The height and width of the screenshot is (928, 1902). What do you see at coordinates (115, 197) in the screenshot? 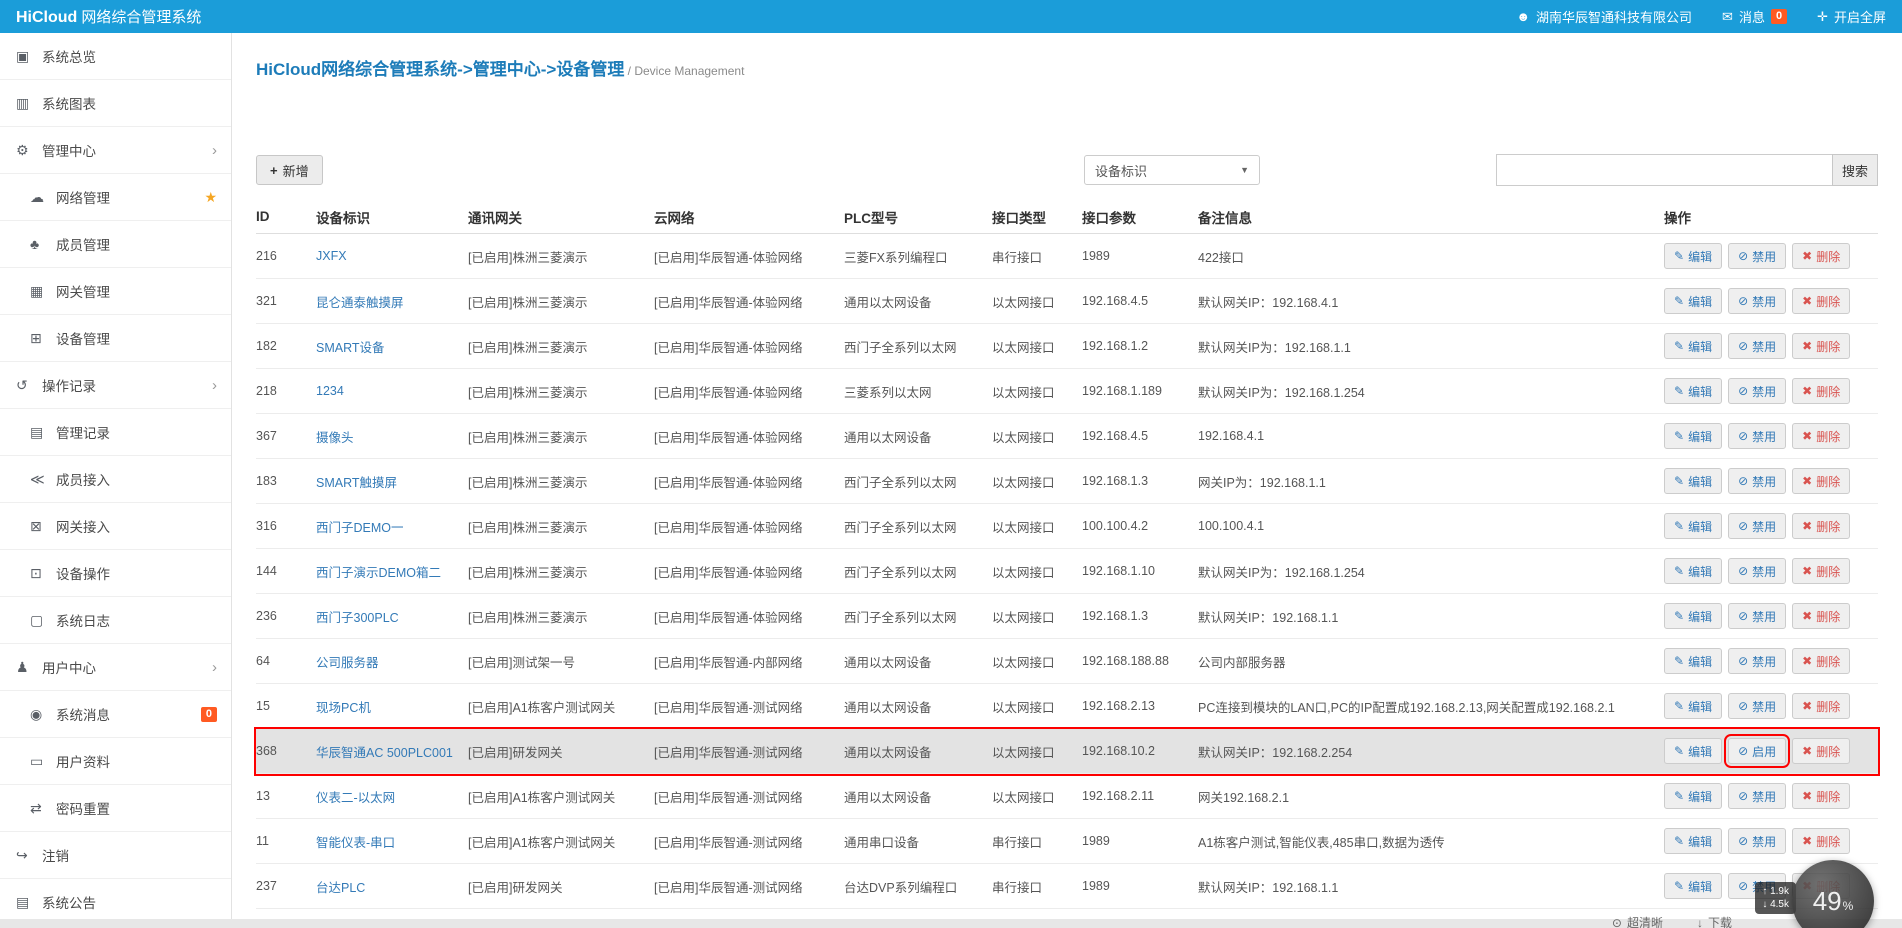
I see `sidebar-item-network-mgmt: ☁ 网络管理 ★` at bounding box center [115, 197].